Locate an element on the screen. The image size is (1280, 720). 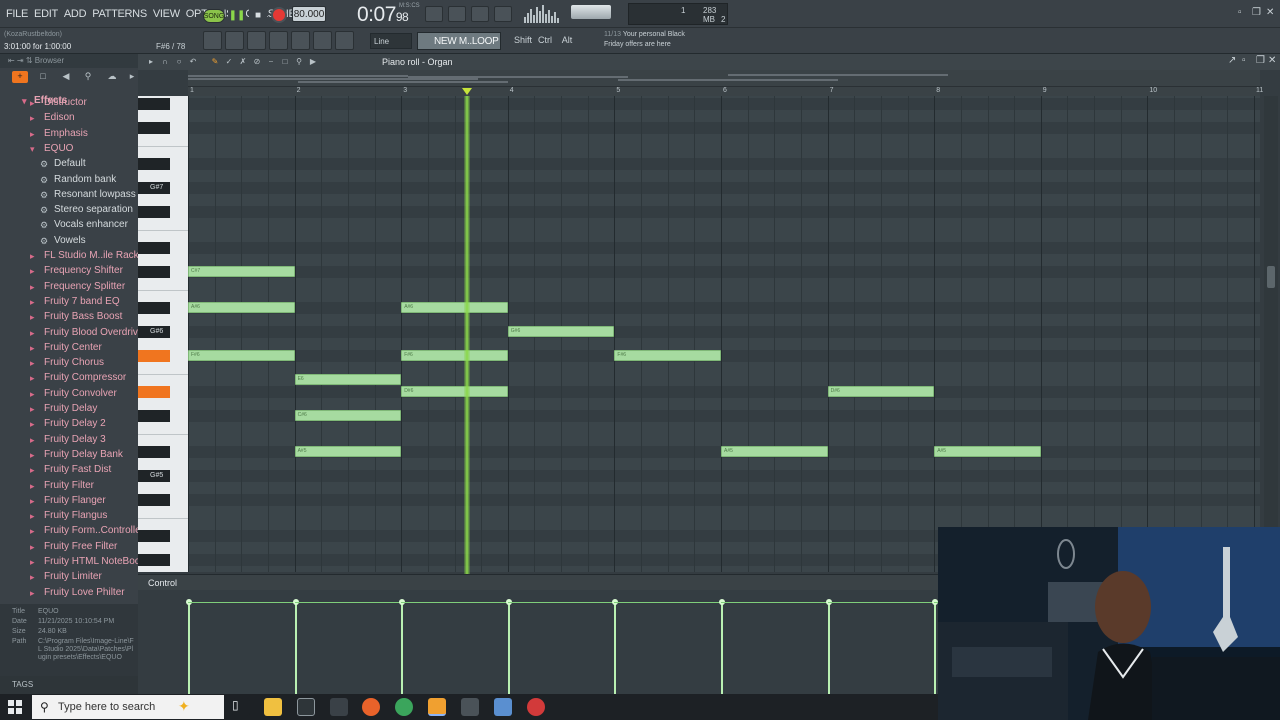
slice-icon: ⎯ is located at coordinates (271, 62).